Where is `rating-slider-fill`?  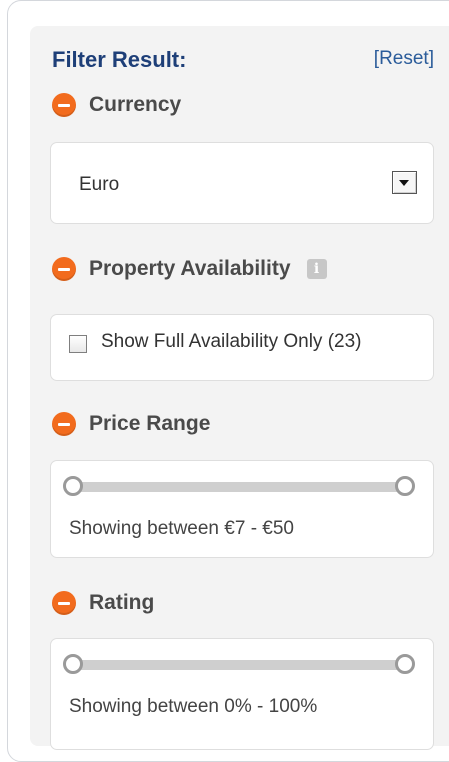 rating-slider-fill is located at coordinates (239, 665).